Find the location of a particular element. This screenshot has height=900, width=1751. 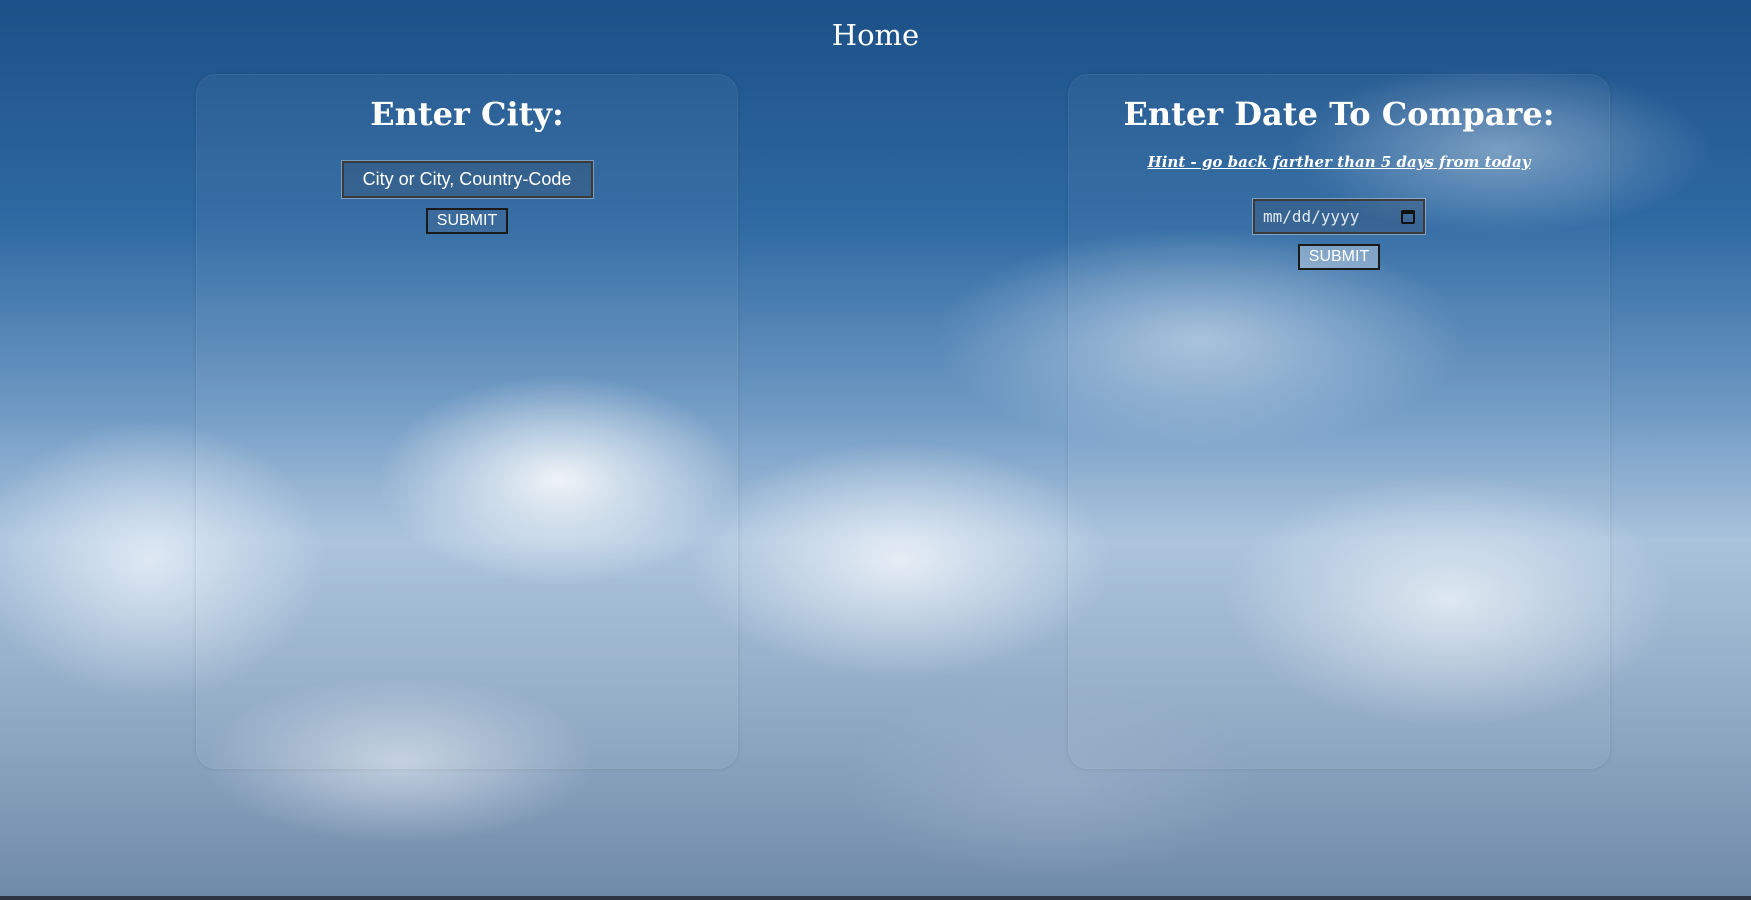

city-submit-button: SUBMIT is located at coordinates (467, 221).